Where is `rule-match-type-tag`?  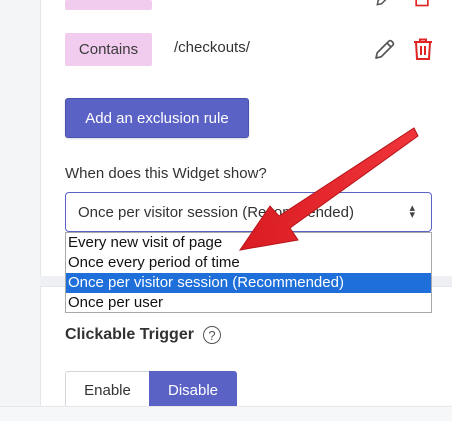 rule-match-type-tag is located at coordinates (108, 5).